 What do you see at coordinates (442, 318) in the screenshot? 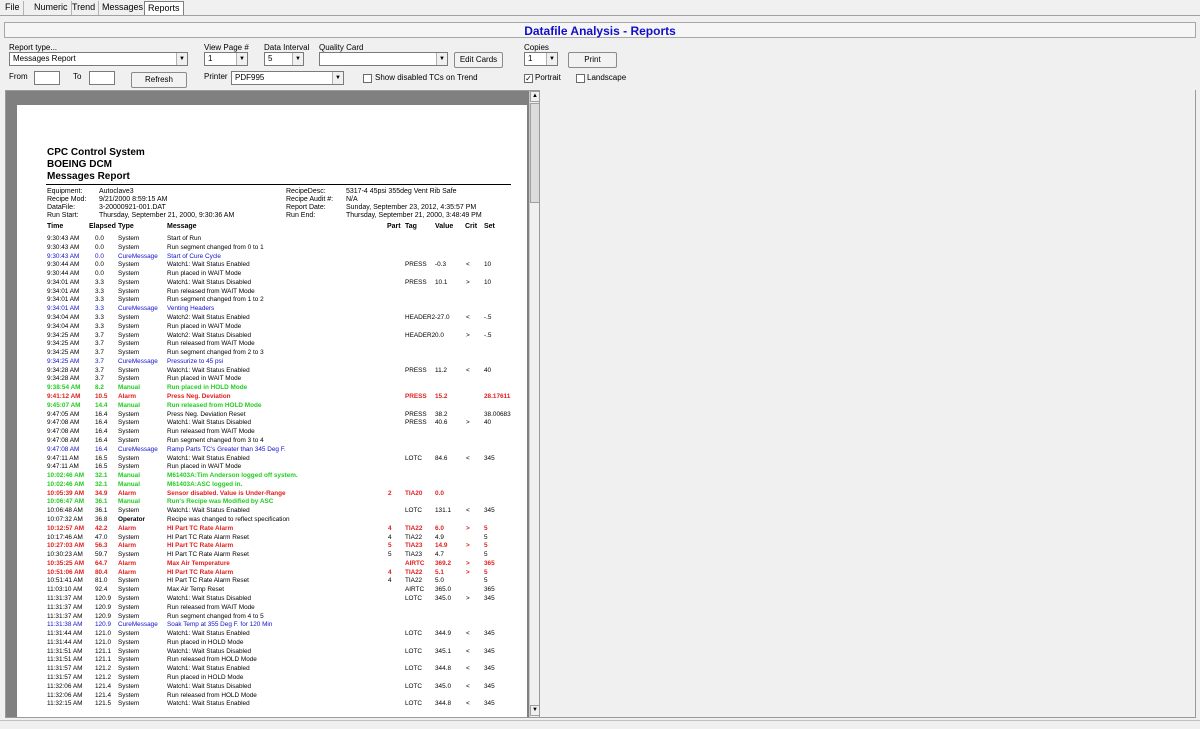
I see `cell-value: -27.0` at bounding box center [442, 318].